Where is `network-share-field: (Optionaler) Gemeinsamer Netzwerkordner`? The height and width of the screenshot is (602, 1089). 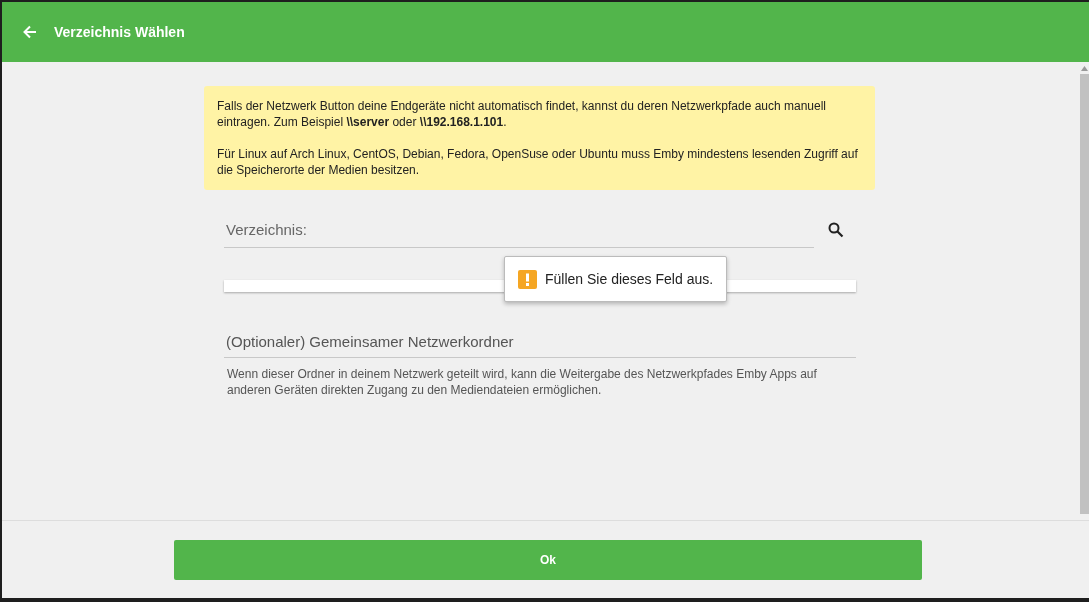 network-share-field: (Optionaler) Gemeinsamer Netzwerkordner is located at coordinates (540, 342).